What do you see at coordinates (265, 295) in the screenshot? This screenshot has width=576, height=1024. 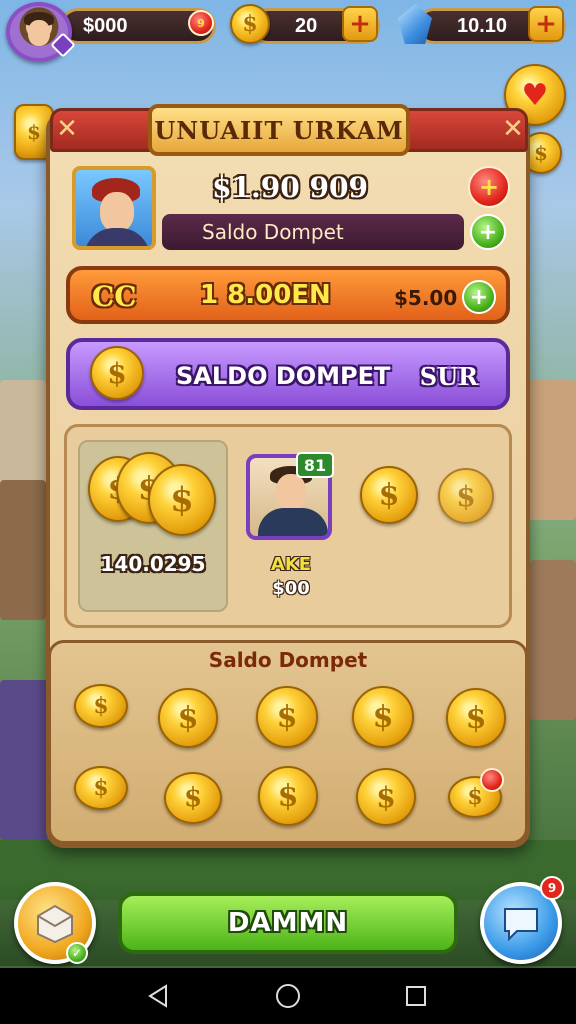 I see `offer-mid-text: 1 8.00EN` at bounding box center [265, 295].